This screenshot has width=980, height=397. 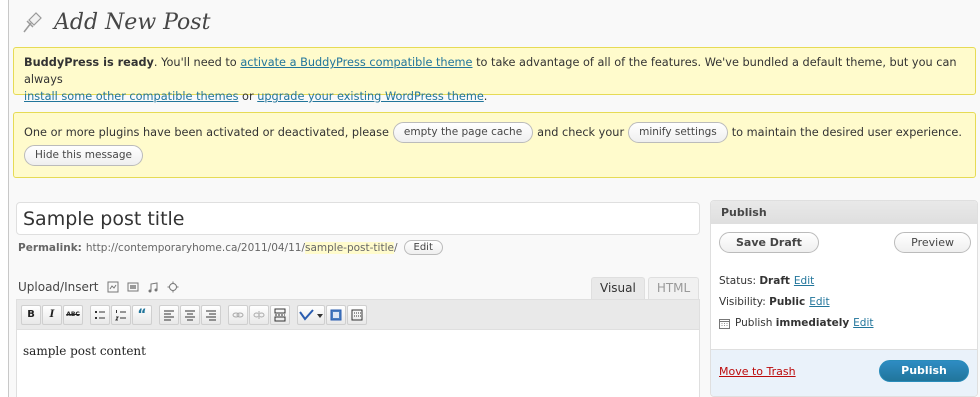 I want to click on page-header: Add New Post, so click(x=114, y=22).